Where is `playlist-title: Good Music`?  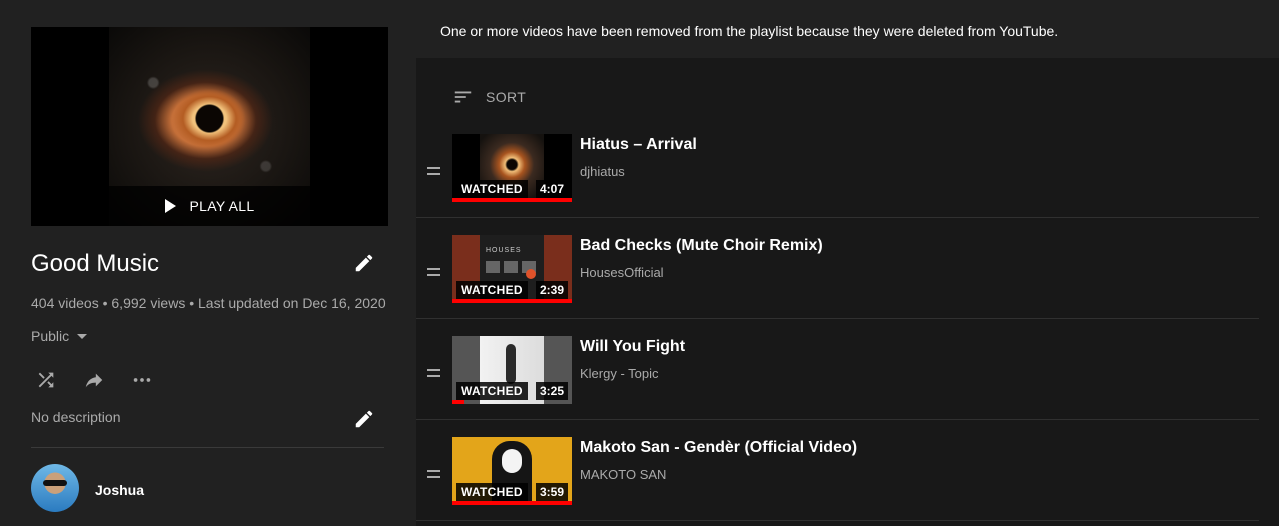 playlist-title: Good Music is located at coordinates (95, 263).